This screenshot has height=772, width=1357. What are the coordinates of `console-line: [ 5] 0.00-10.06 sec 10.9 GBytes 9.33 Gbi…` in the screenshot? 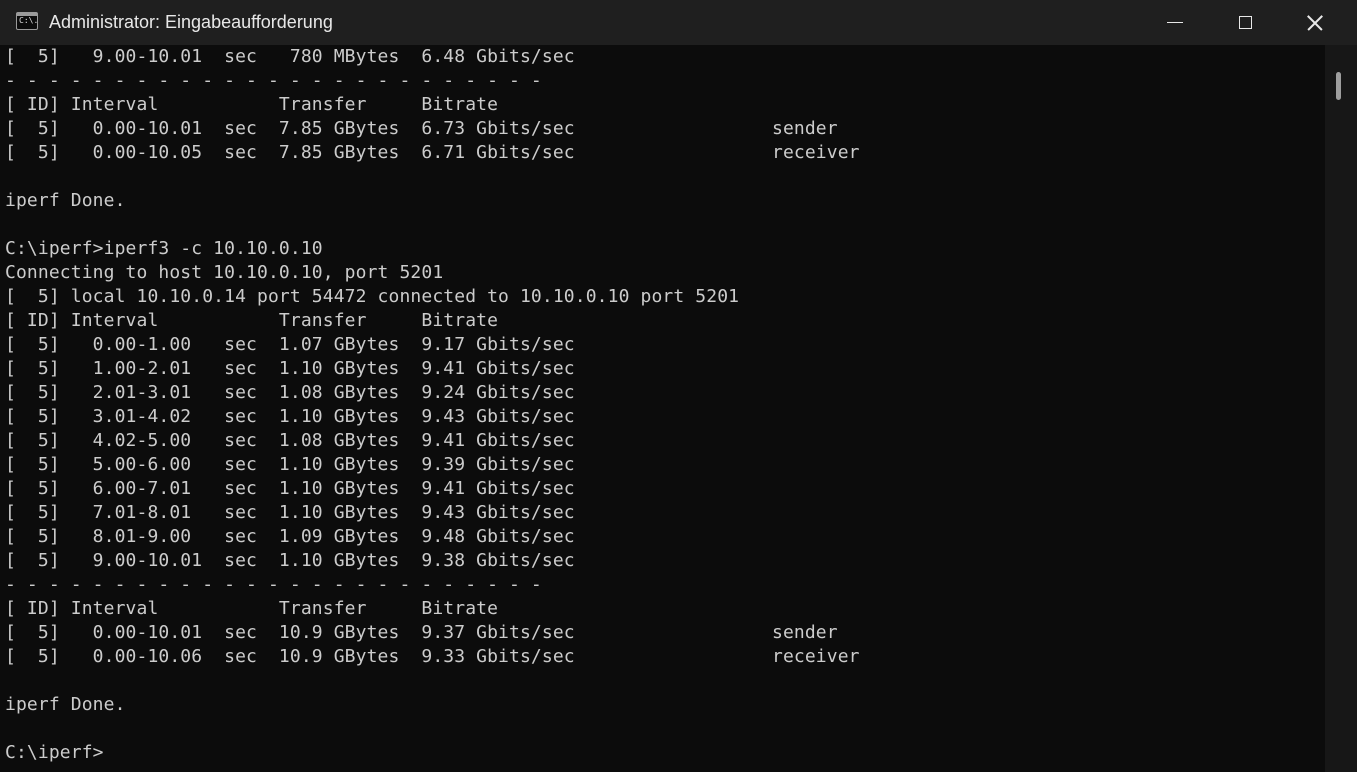 It's located at (432, 656).